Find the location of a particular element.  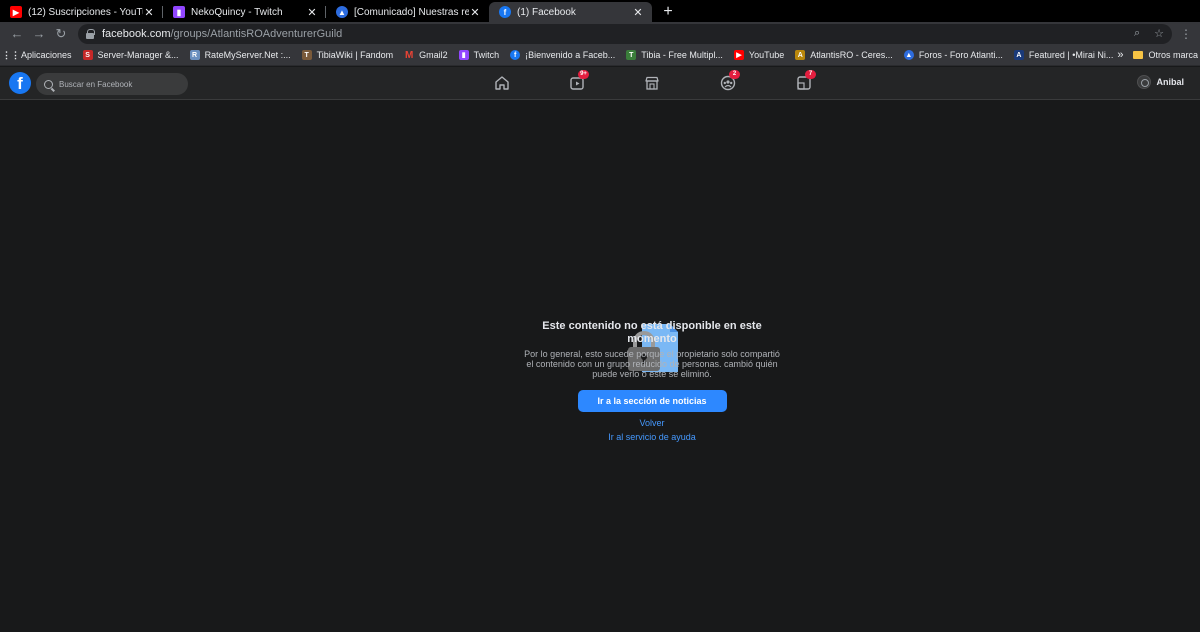

other-bookmarks-folder: Otros marca is located at coordinates (1165, 55).